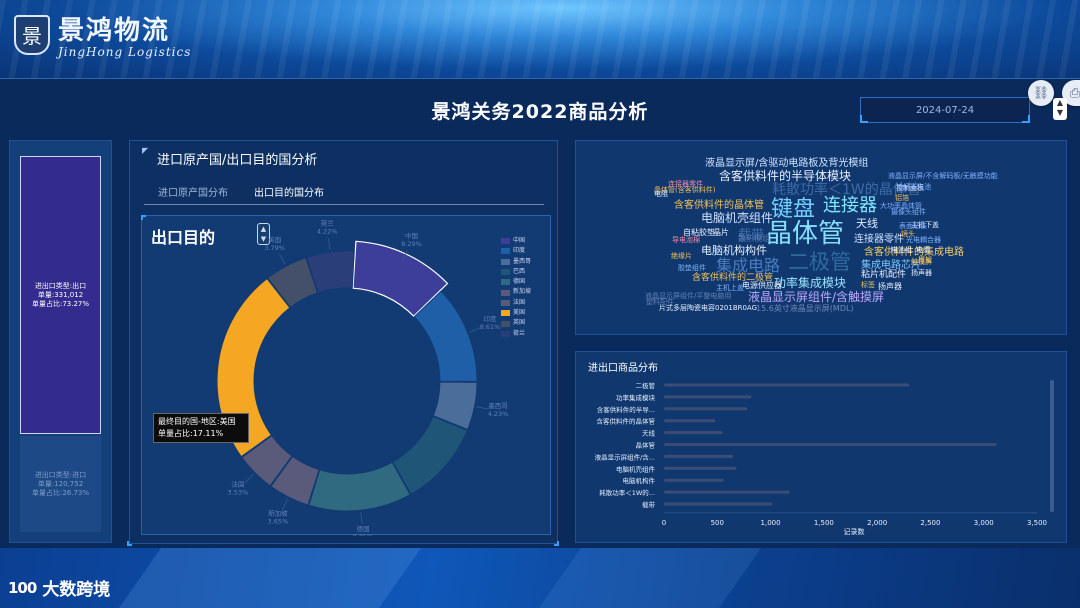 Image resolution: width=1080 pixels, height=608 pixels. I want to click on word-cloud-term: 电阻, so click(661, 194).